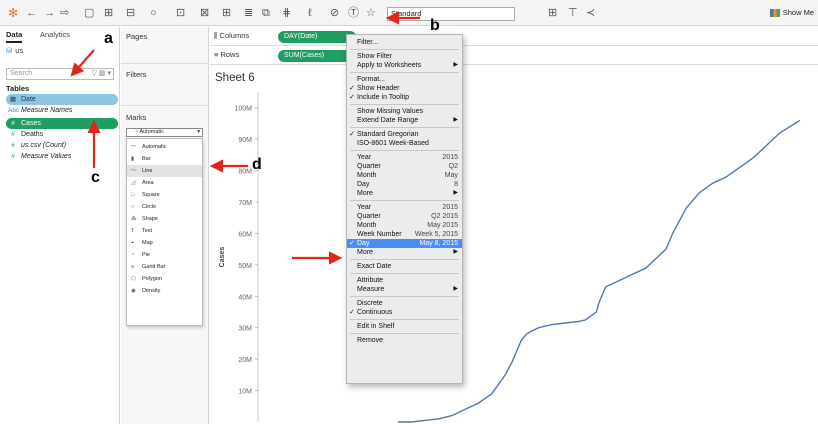 The height and width of the screenshot is (424, 818). I want to click on annotation-b: b, so click(435, 25).